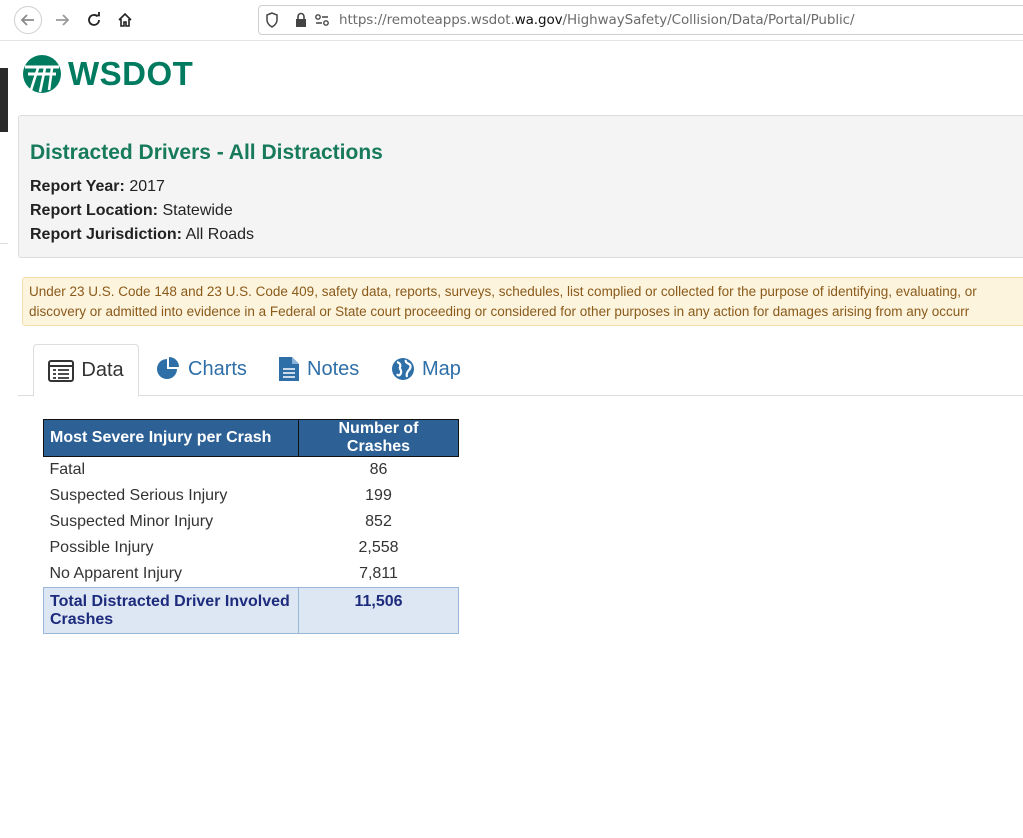 This screenshot has width=1023, height=838. What do you see at coordinates (251, 522) in the screenshot?
I see `table-row: Suspected Minor Injury 852` at bounding box center [251, 522].